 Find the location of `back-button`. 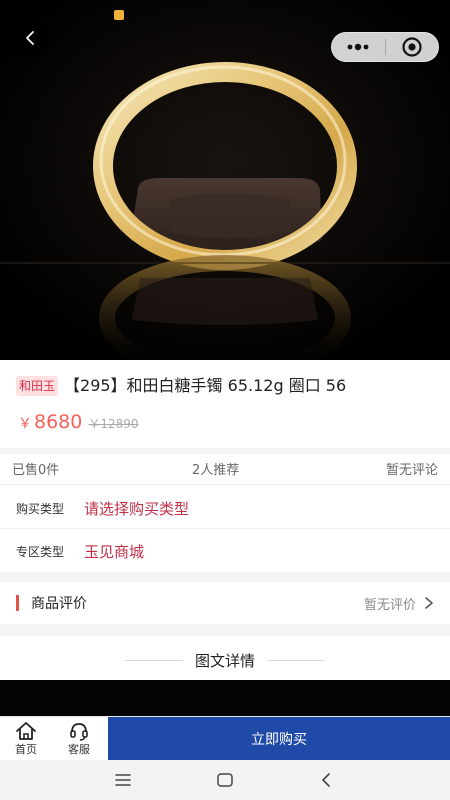

back-button is located at coordinates (30, 38).